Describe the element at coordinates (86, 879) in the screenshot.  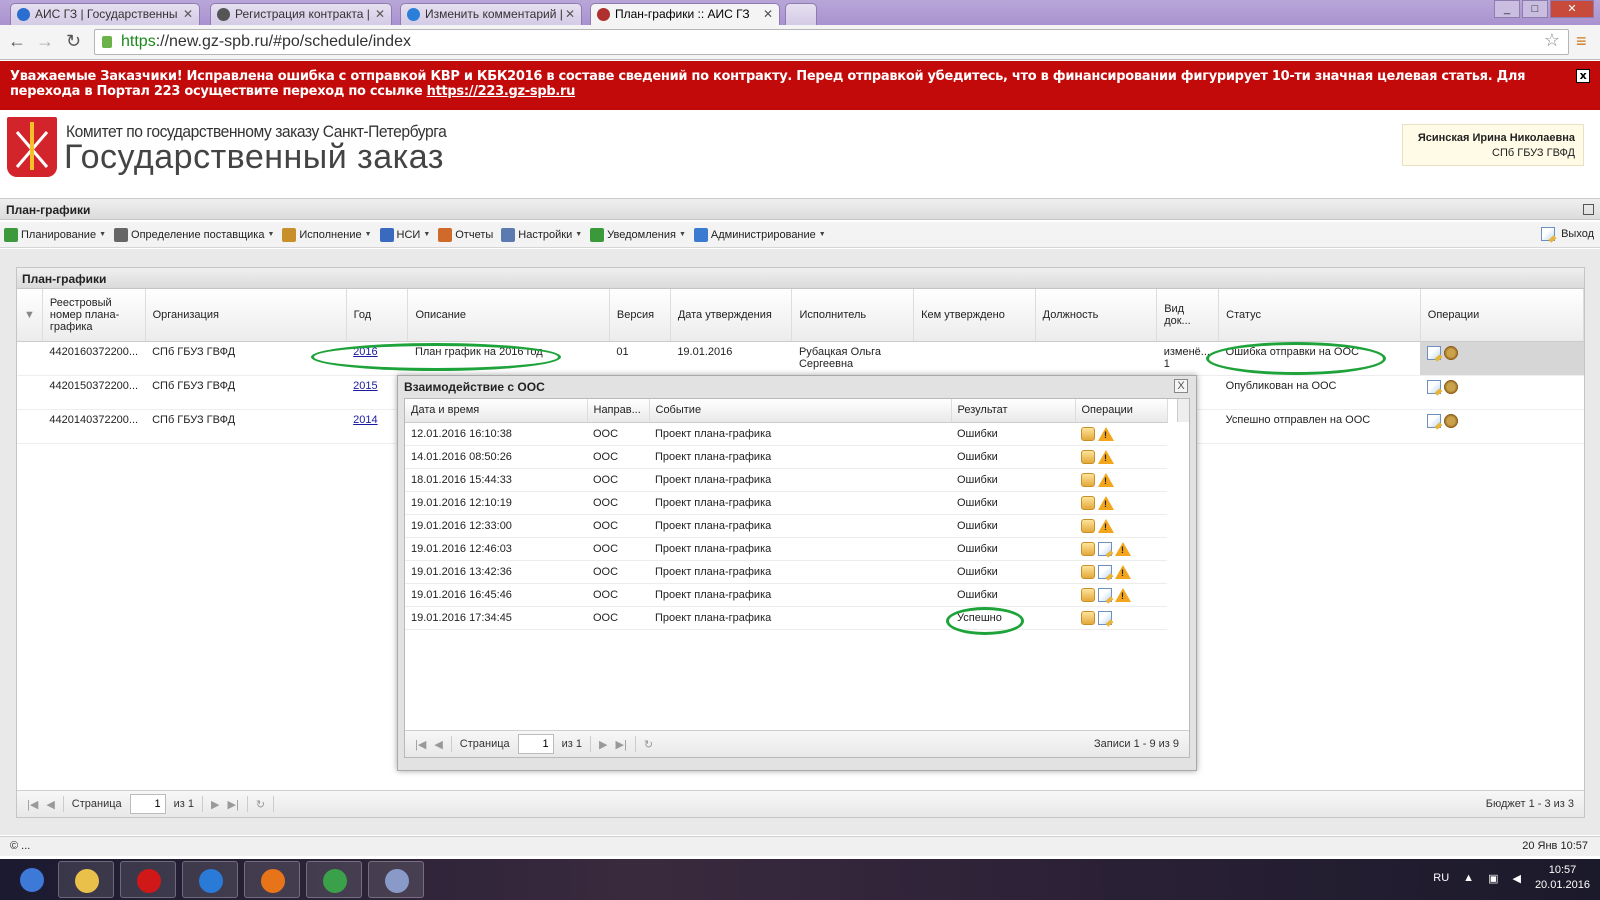
I see `taskbar-explorer` at that location.